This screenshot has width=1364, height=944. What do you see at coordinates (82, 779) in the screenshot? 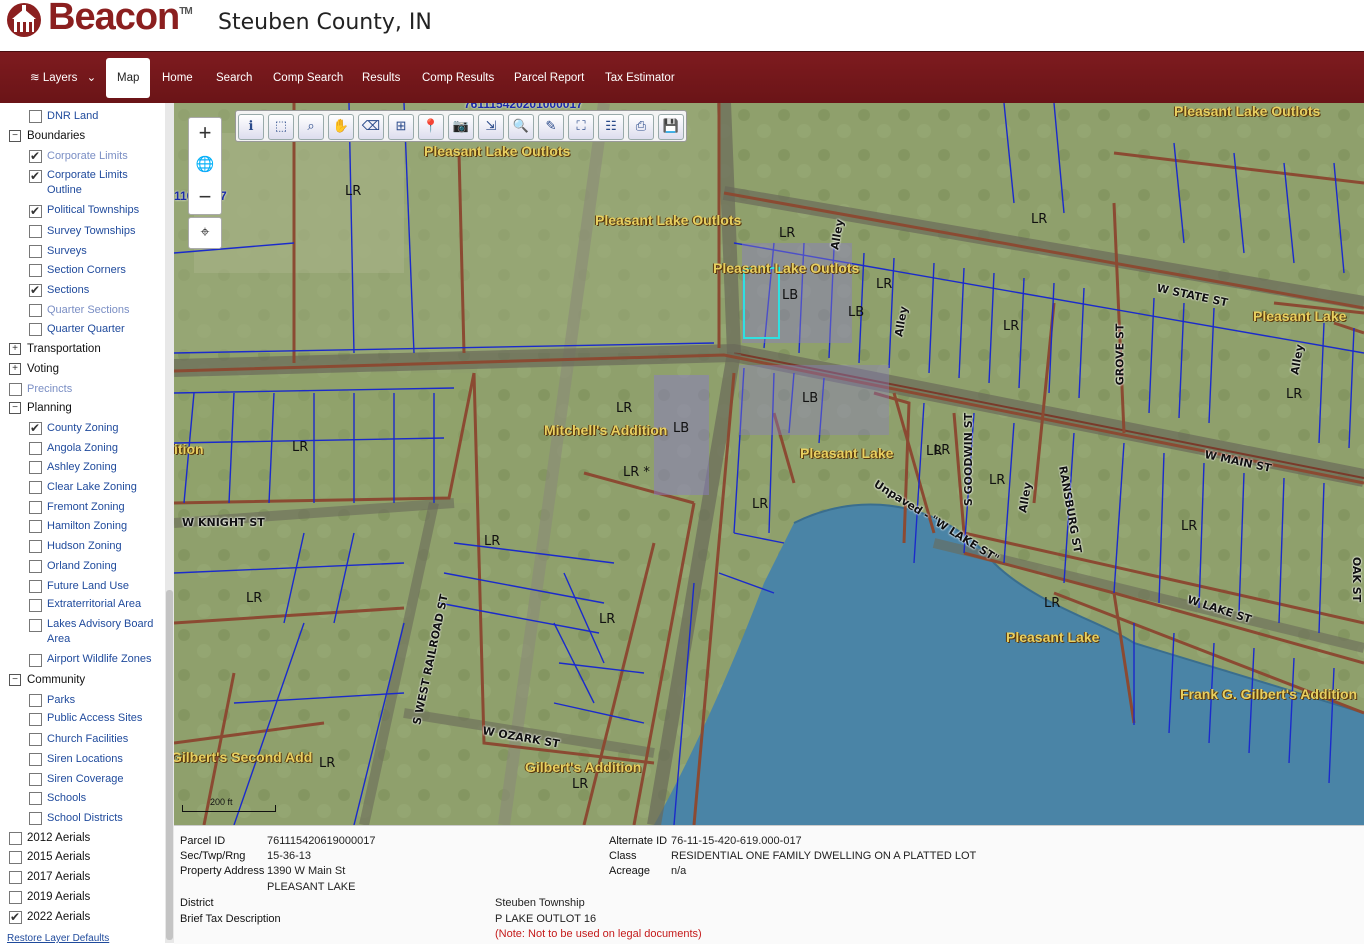
I see `layer-item-siren-coverage: Siren Coverage` at bounding box center [82, 779].